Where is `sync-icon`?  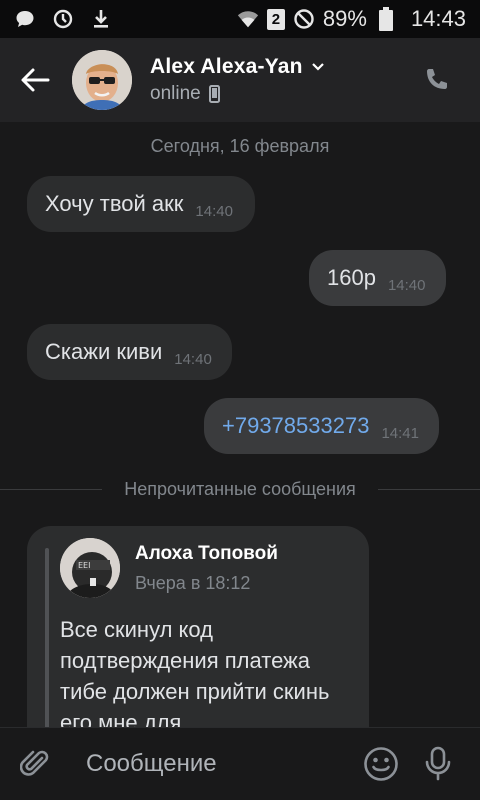
sync-icon is located at coordinates (63, 19).